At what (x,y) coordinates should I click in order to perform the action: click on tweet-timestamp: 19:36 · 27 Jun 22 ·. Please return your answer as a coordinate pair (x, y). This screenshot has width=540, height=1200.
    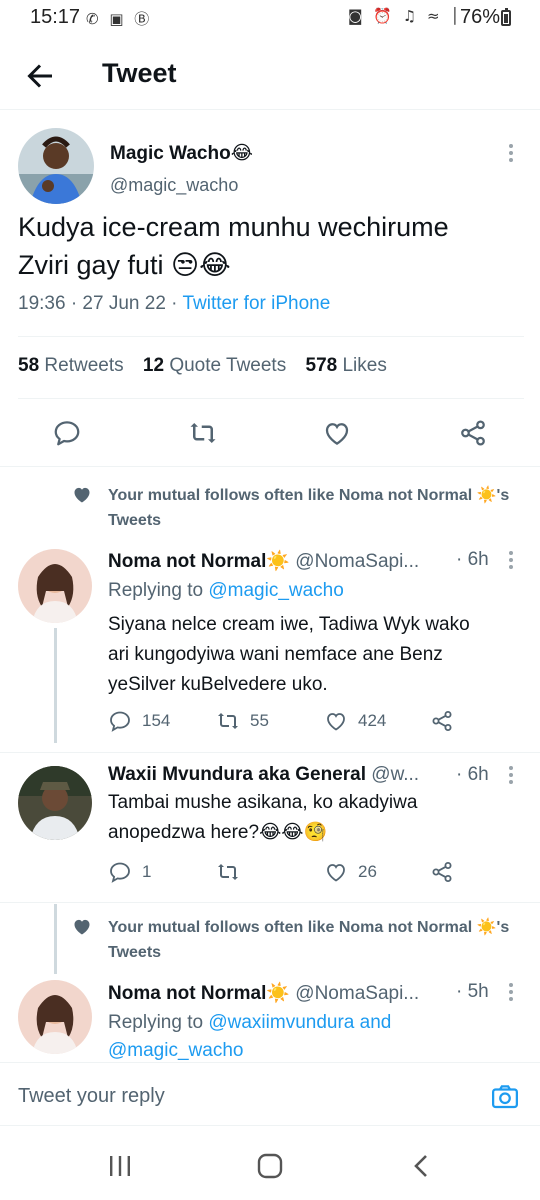
    Looking at the image, I should click on (100, 303).